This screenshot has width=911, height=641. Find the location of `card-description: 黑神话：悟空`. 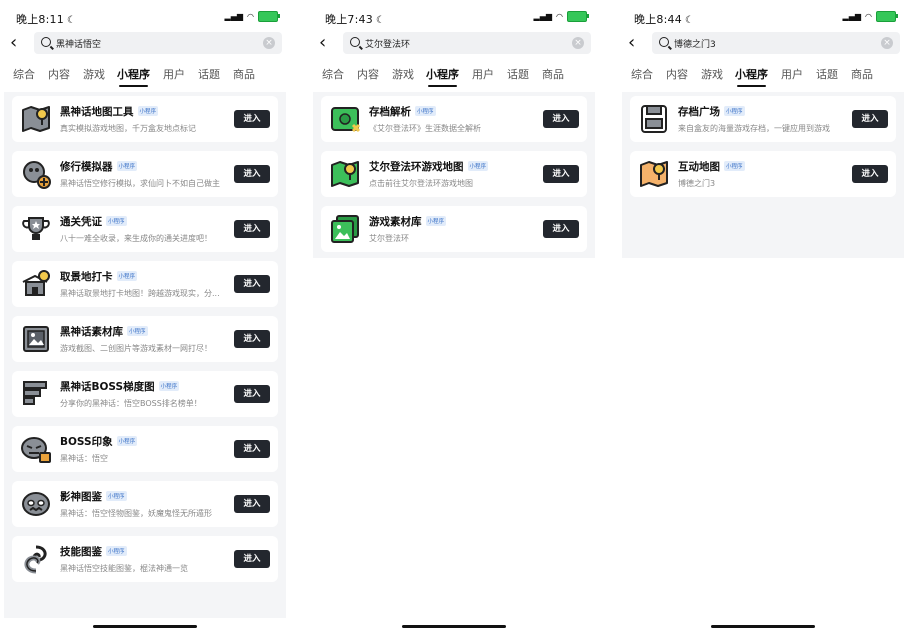

card-description: 黑神话：悟空 is located at coordinates (84, 458).